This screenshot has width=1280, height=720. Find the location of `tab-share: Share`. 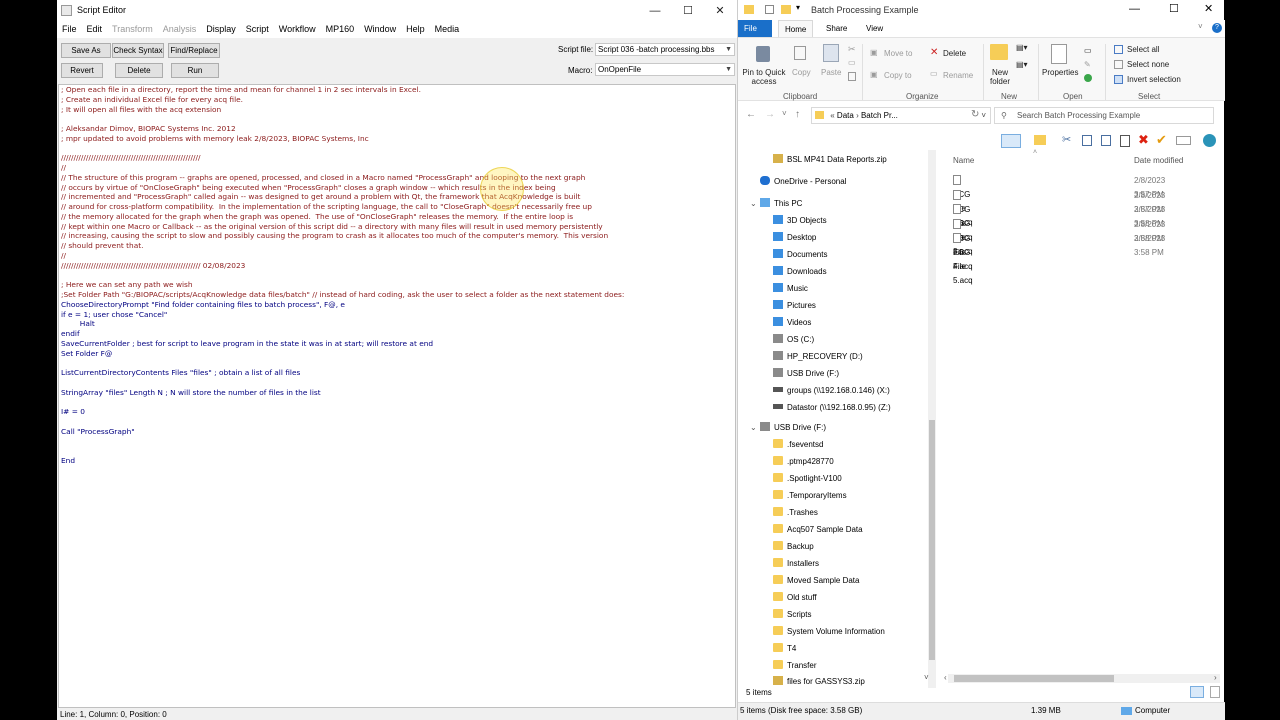

tab-share: Share is located at coordinates (836, 28).